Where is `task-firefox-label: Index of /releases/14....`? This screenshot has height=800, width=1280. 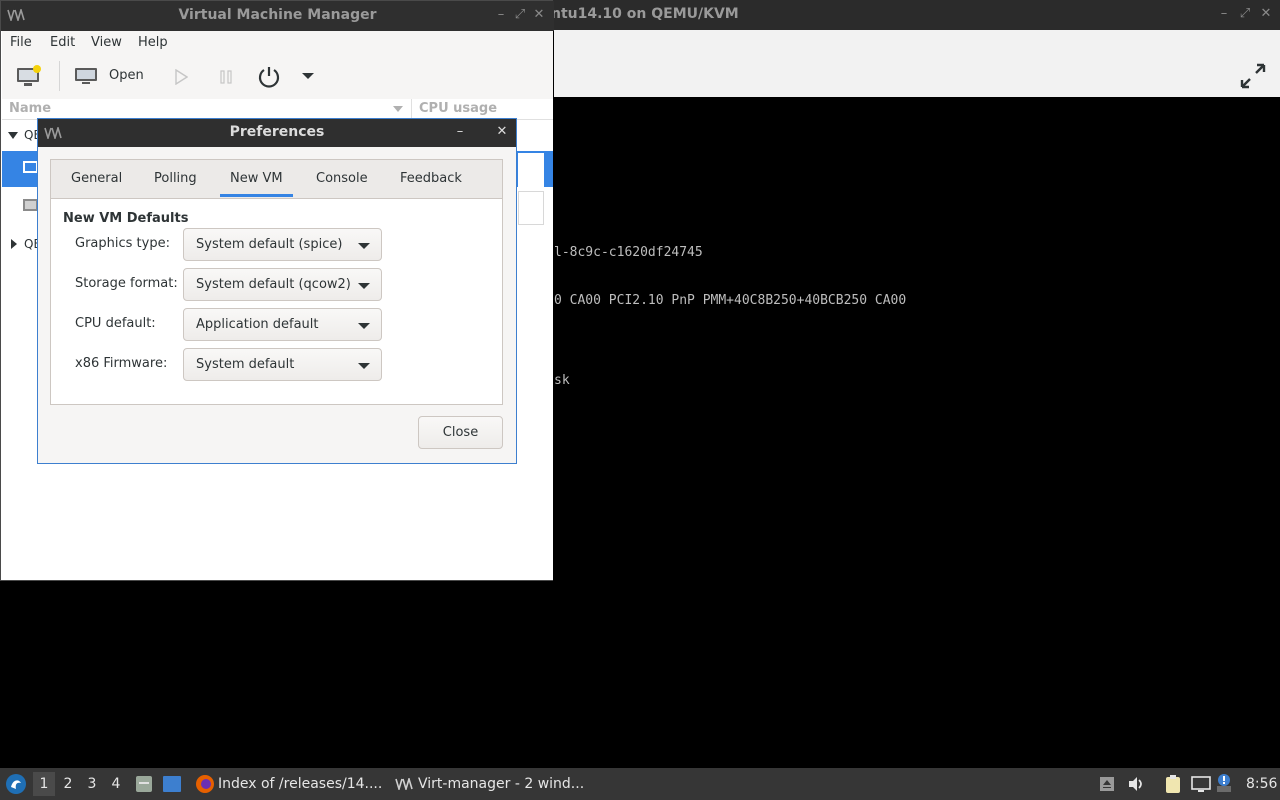 task-firefox-label: Index of /releases/14.... is located at coordinates (300, 784).